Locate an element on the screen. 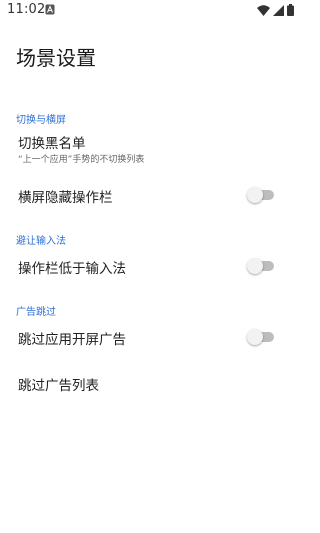 This screenshot has width=320, height=533. landscape-hide-bar-item: 横屏隐藏操作栏 is located at coordinates (150, 195).